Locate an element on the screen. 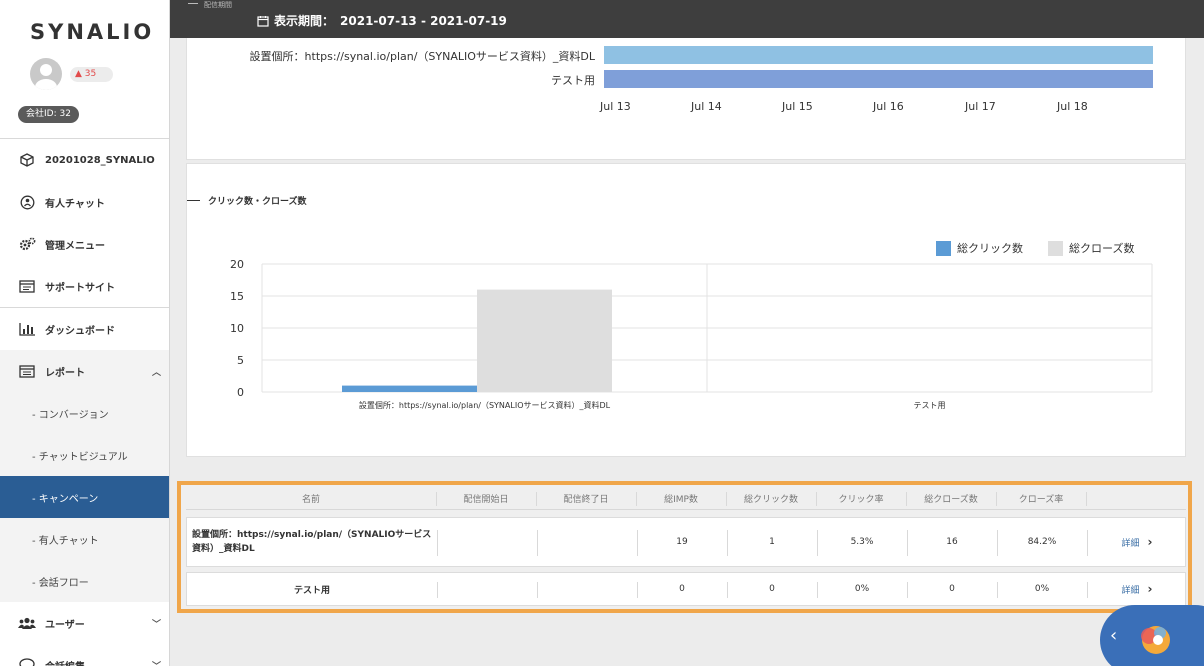  submenu-item-label: - コンバージョン is located at coordinates (70, 415).